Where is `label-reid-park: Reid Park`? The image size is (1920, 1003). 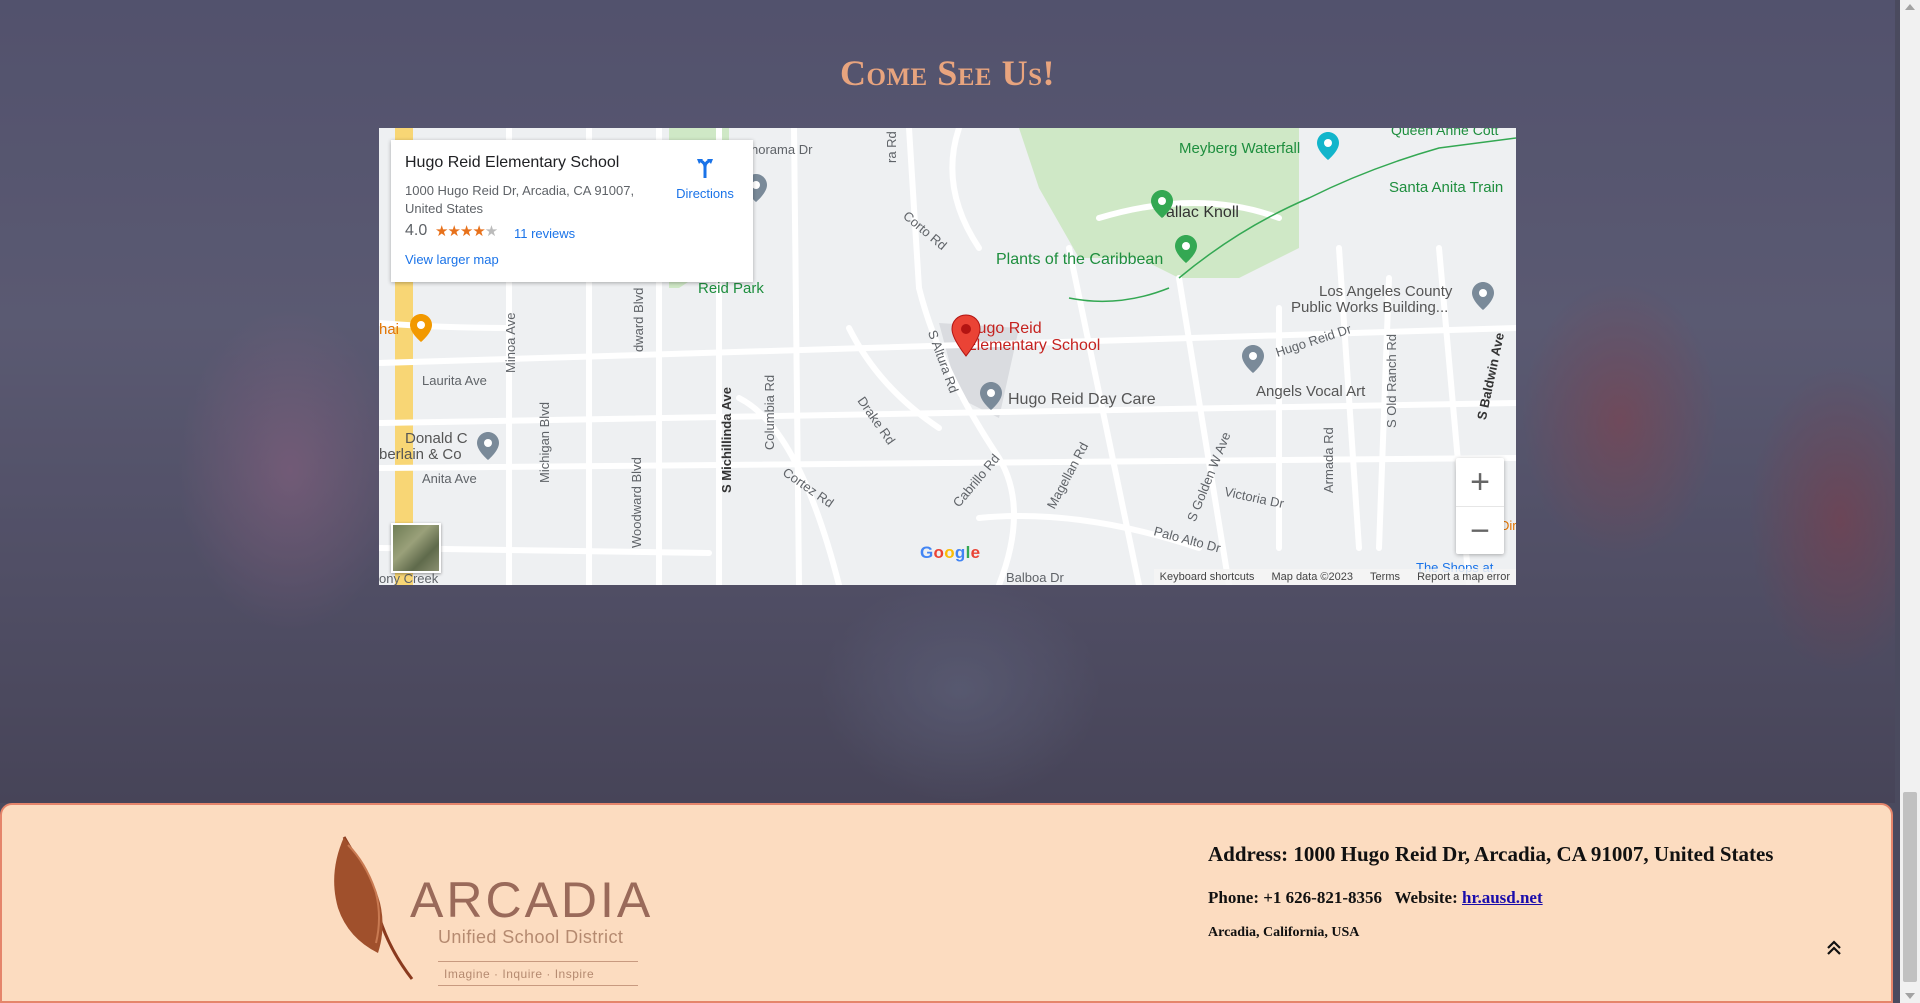 label-reid-park: Reid Park is located at coordinates (731, 288).